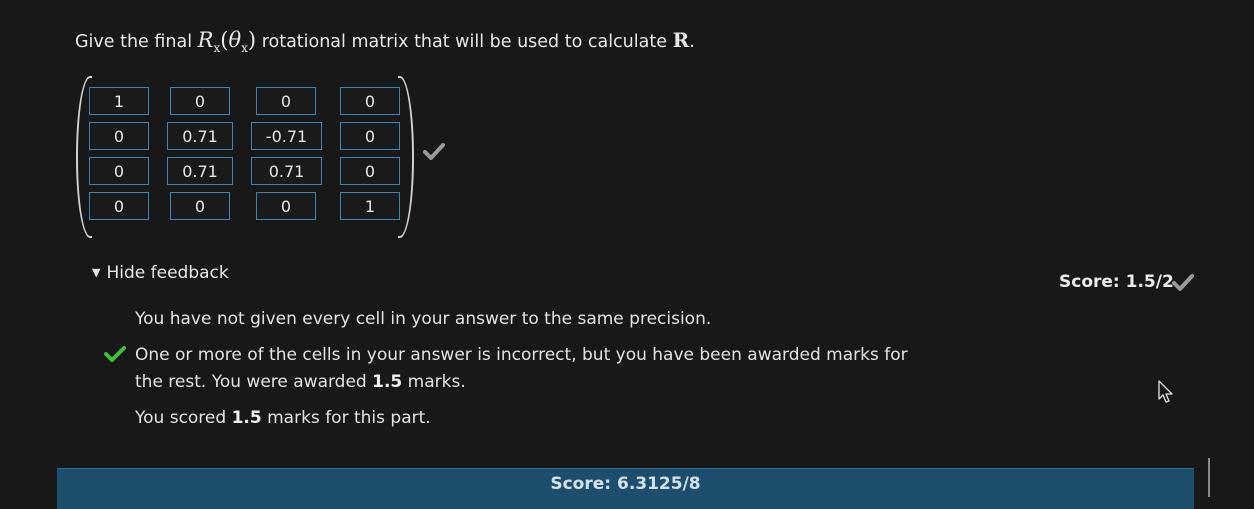 This screenshot has height=509, width=1254. I want to click on awarded-marks: 1.5, so click(387, 382).